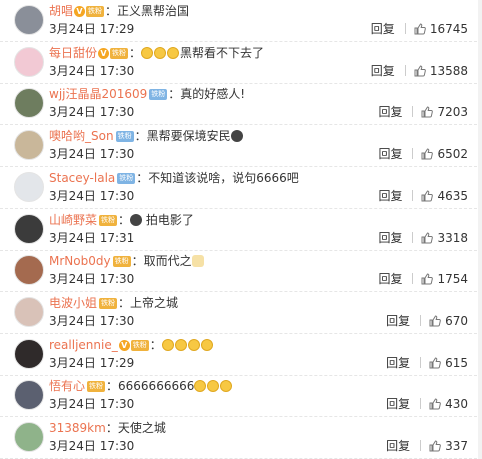 Image resolution: width=482 pixels, height=459 pixels. Describe the element at coordinates (124, 220) in the screenshot. I see `comment-text: ：` at that location.